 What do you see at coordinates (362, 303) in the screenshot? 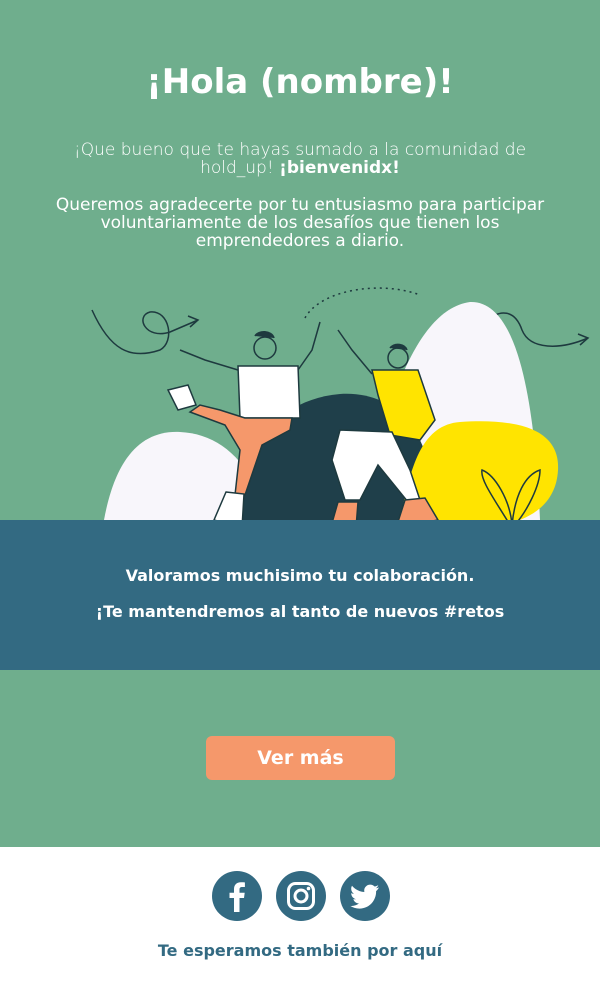
I see `dotted-arc-icon` at bounding box center [362, 303].